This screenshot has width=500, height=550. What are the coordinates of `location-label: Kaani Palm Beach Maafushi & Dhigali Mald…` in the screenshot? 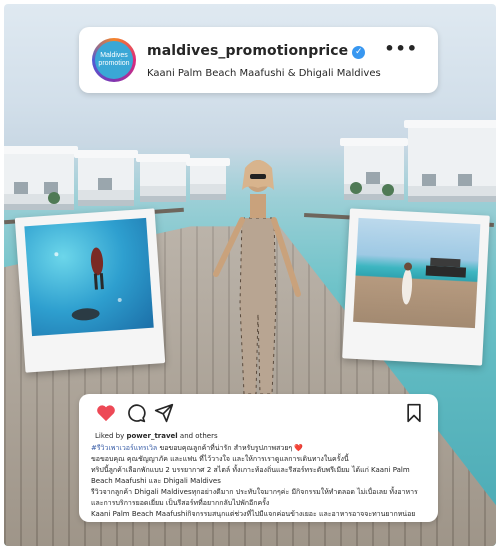 It's located at (264, 73).